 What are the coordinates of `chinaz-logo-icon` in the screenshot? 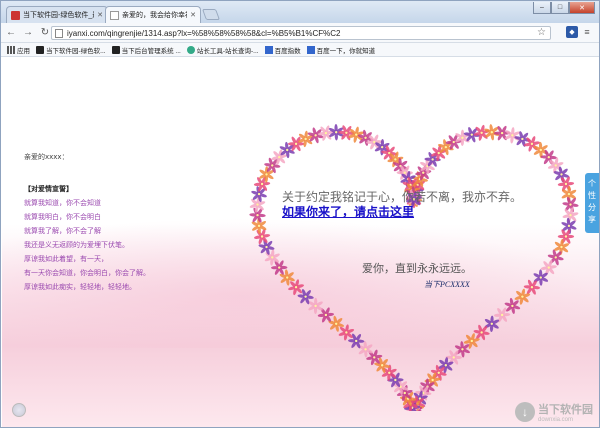 It's located at (190, 49).